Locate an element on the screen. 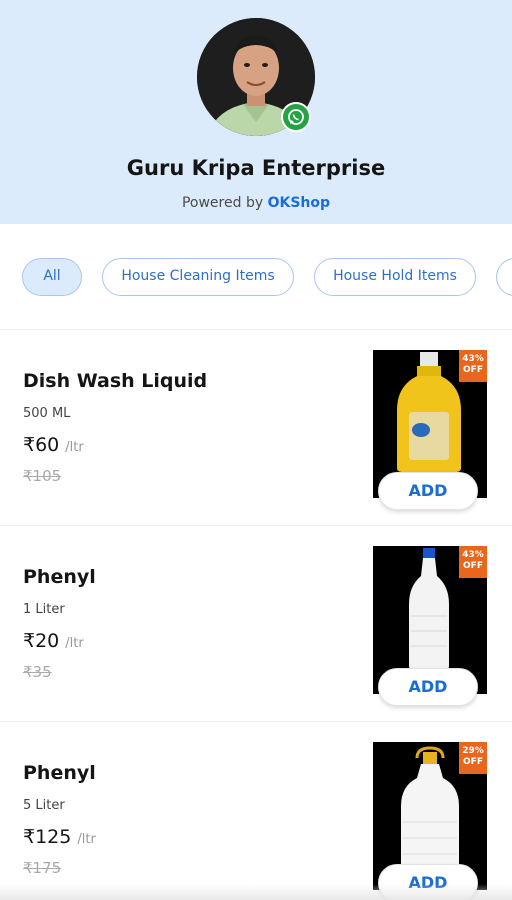 The height and width of the screenshot is (900, 512). product-quantity: 500 ML is located at coordinates (47, 413).